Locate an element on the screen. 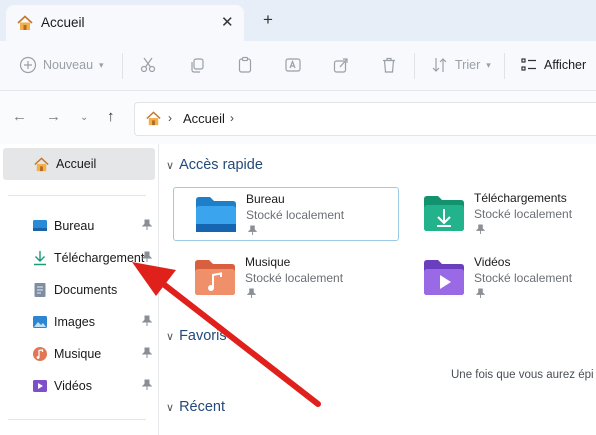 This screenshot has width=596, height=435. sidebar-item-telechargement: Téléchargement is located at coordinates (94, 259).